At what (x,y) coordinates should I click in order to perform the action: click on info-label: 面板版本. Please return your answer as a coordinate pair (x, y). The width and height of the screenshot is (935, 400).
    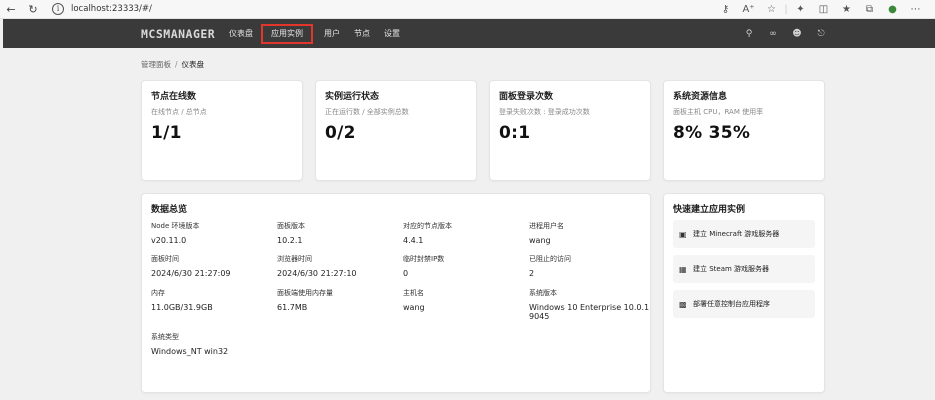
    Looking at the image, I should click on (291, 226).